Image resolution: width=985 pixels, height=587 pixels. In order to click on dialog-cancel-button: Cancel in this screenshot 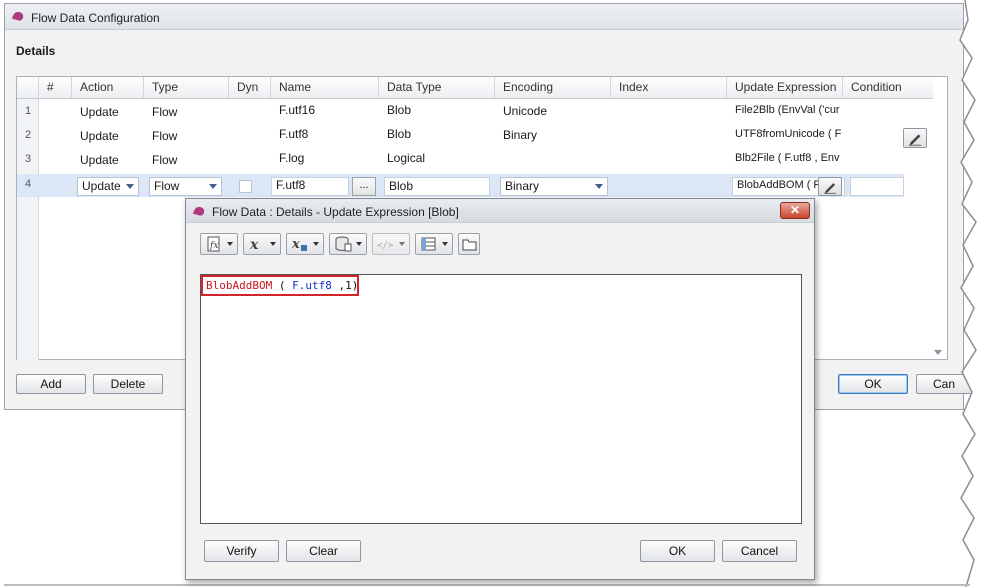, I will do `click(759, 551)`.